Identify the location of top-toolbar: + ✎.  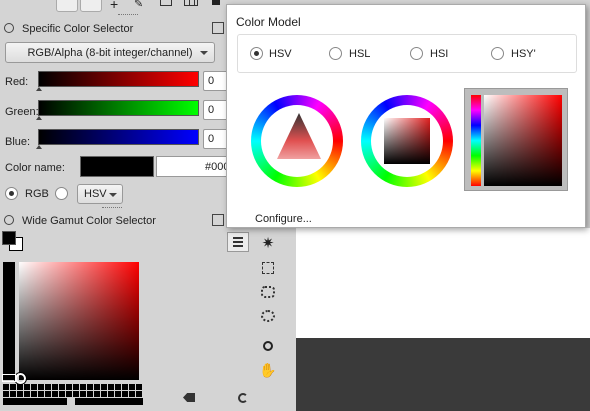
(113, 8).